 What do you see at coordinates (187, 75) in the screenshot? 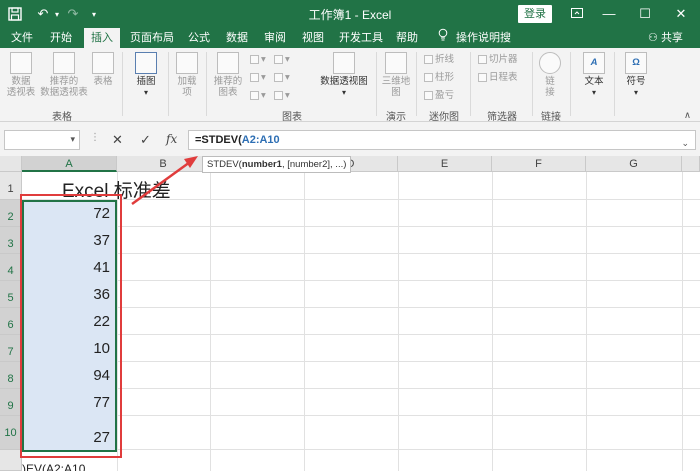
I see `addins-button: 加载 项` at bounding box center [187, 75].